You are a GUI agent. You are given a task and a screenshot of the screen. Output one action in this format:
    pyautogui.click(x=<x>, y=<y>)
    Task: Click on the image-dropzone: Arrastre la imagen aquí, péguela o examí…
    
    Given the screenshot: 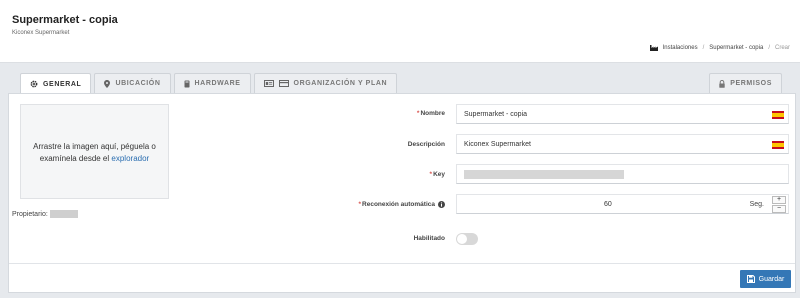 What is the action you would take?
    pyautogui.click(x=94, y=151)
    